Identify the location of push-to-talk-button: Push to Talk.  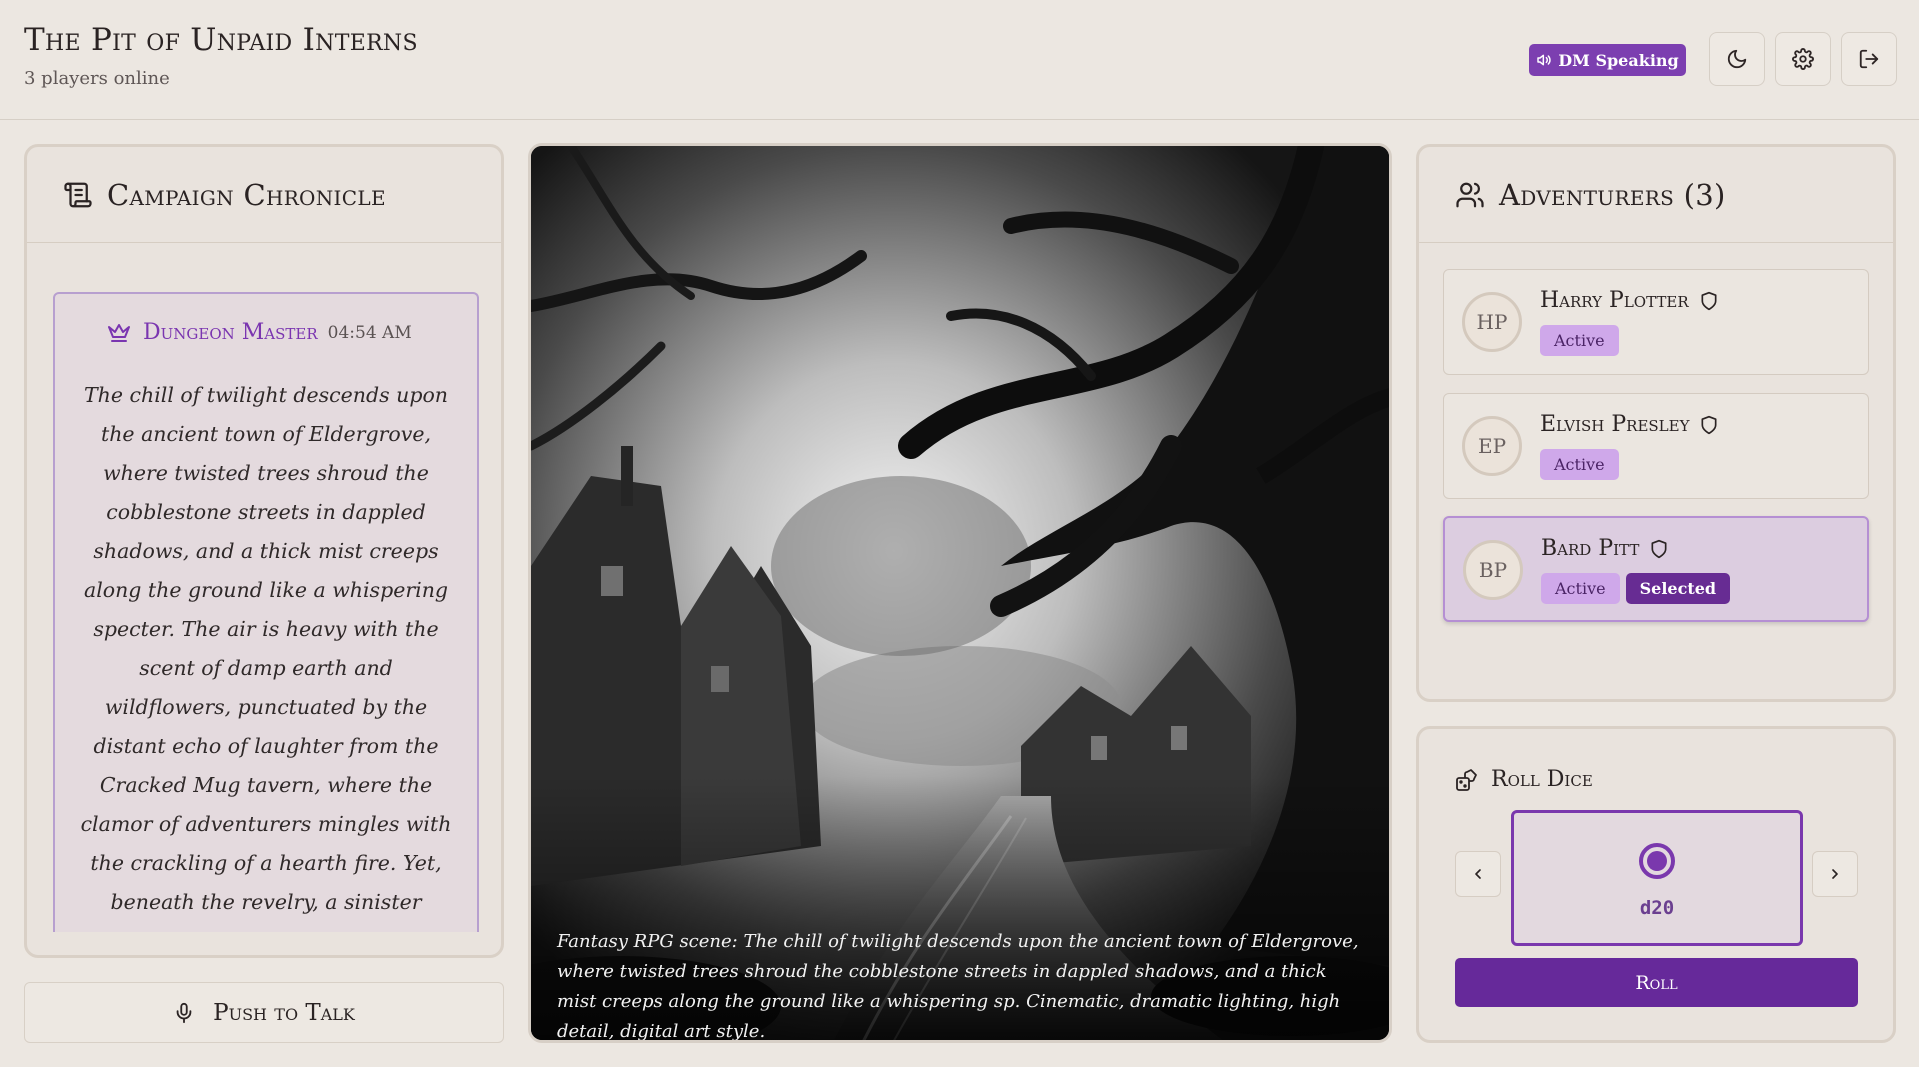
(264, 1012).